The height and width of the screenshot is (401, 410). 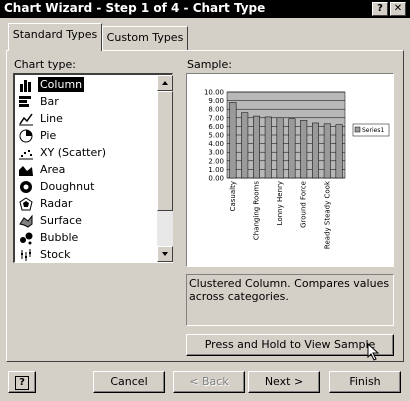 What do you see at coordinates (216, 153) in the screenshot?
I see `y-tick-label: 3.00` at bounding box center [216, 153].